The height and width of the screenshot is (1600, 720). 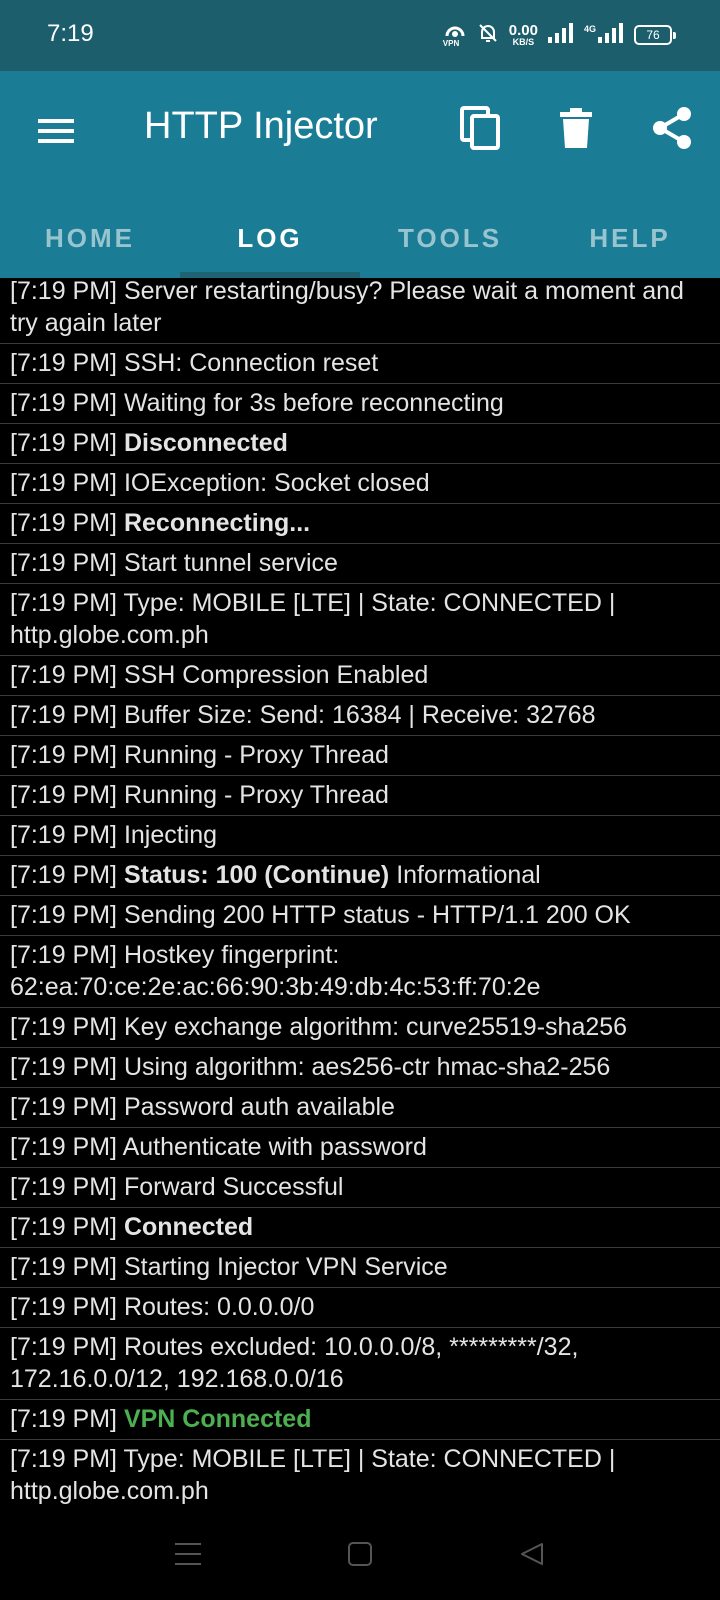 I want to click on network-speed: 0.00 KB/S, so click(x=523, y=35).